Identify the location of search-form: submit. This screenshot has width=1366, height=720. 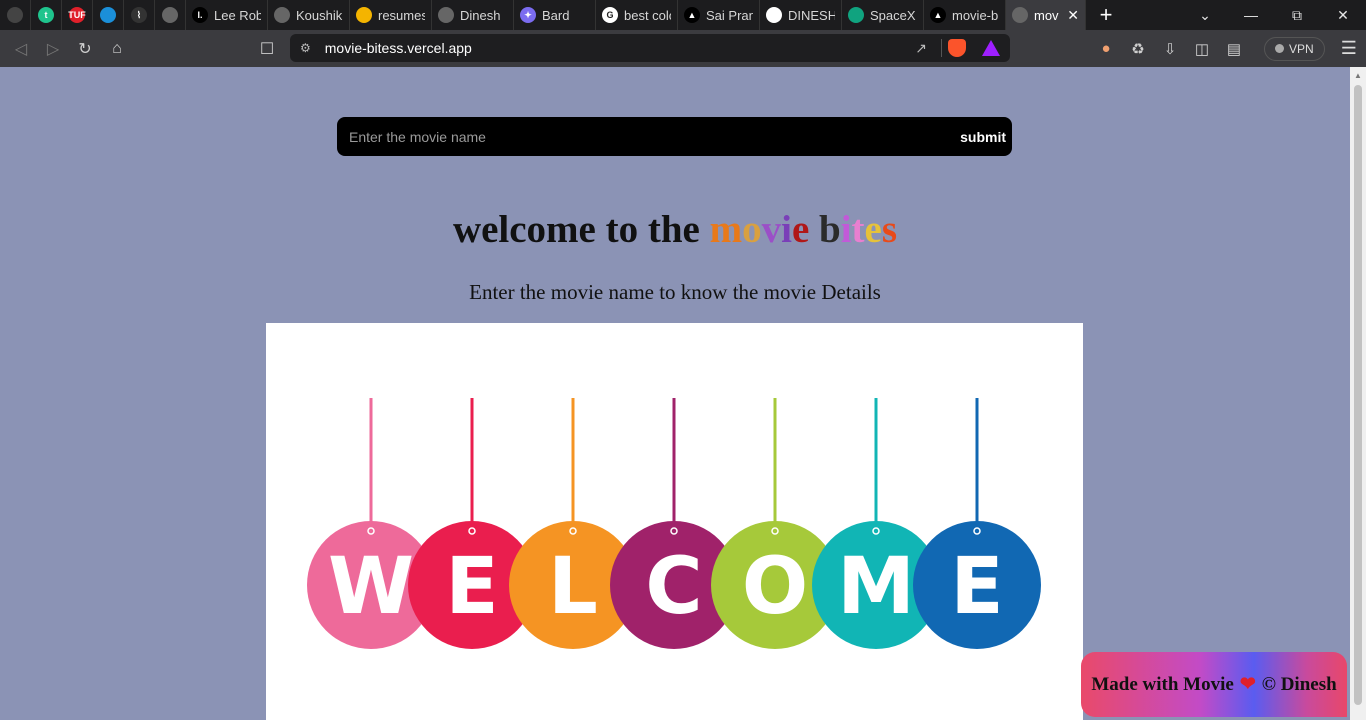
(674, 136).